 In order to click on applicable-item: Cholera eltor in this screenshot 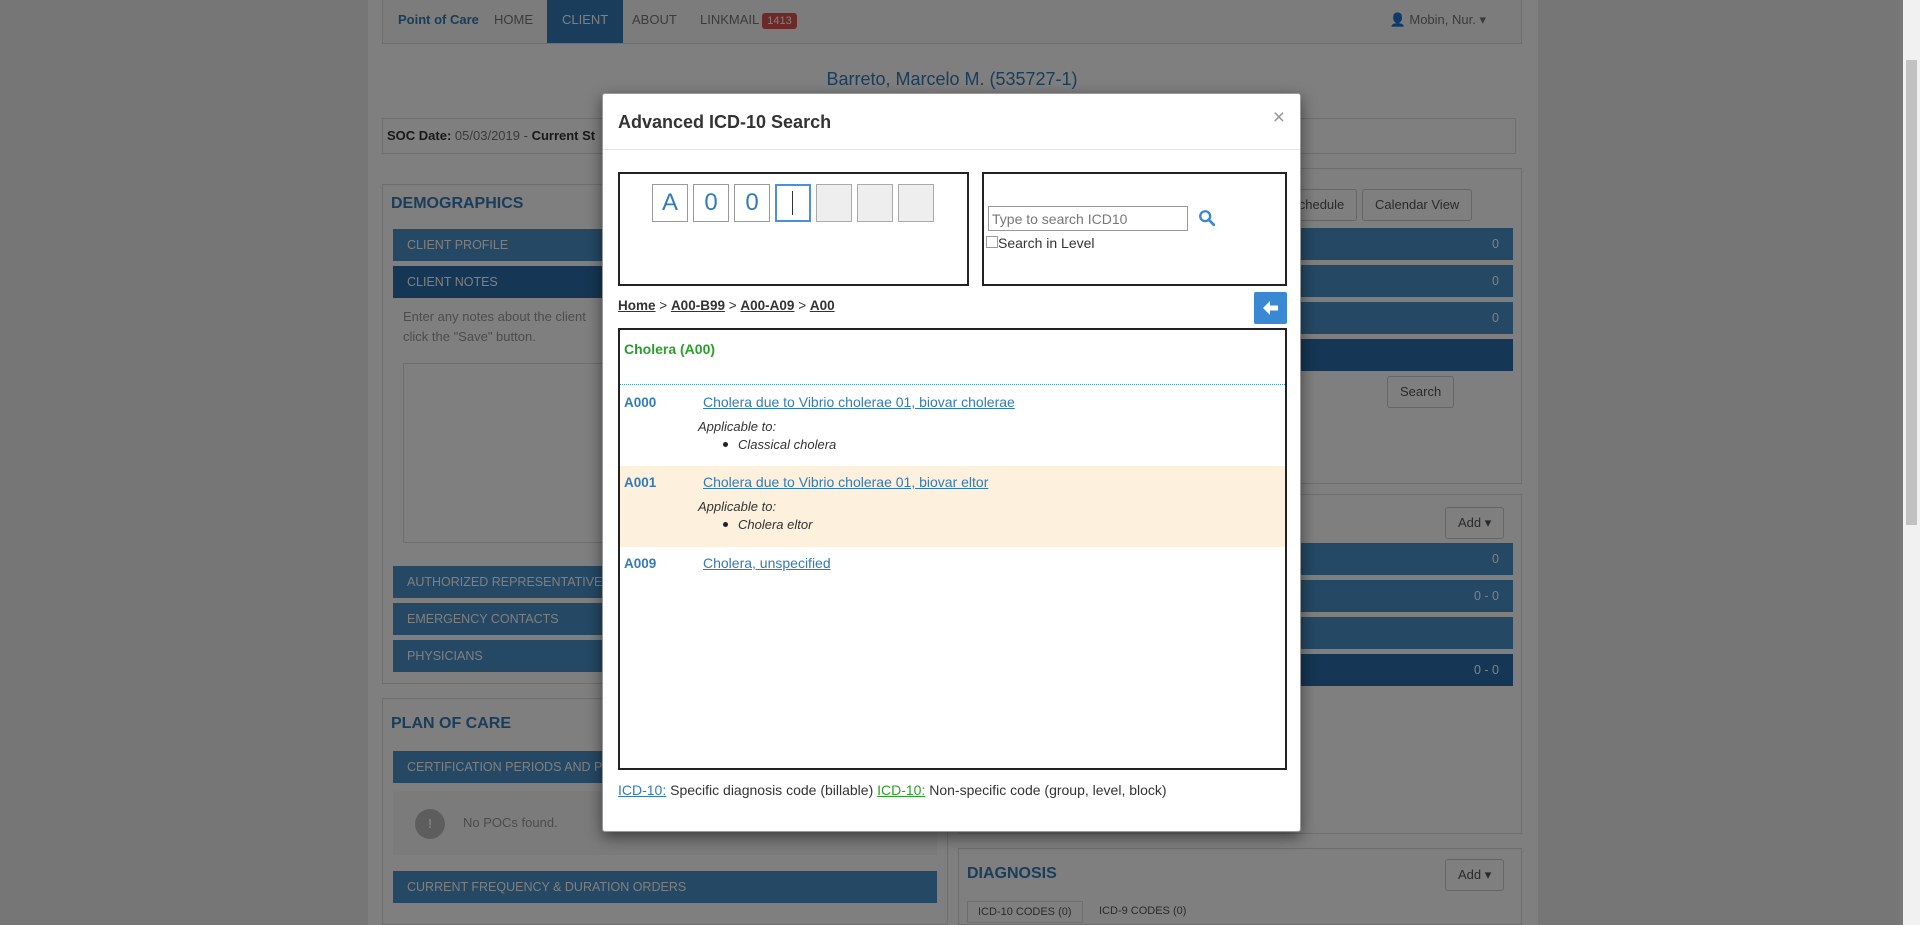, I will do `click(775, 524)`.